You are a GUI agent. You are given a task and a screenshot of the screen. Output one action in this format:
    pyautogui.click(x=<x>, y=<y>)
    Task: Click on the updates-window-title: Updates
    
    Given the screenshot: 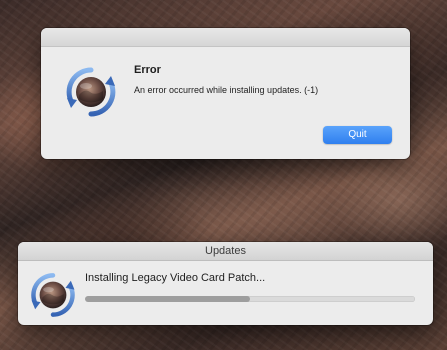 What is the action you would take?
    pyautogui.click(x=225, y=251)
    